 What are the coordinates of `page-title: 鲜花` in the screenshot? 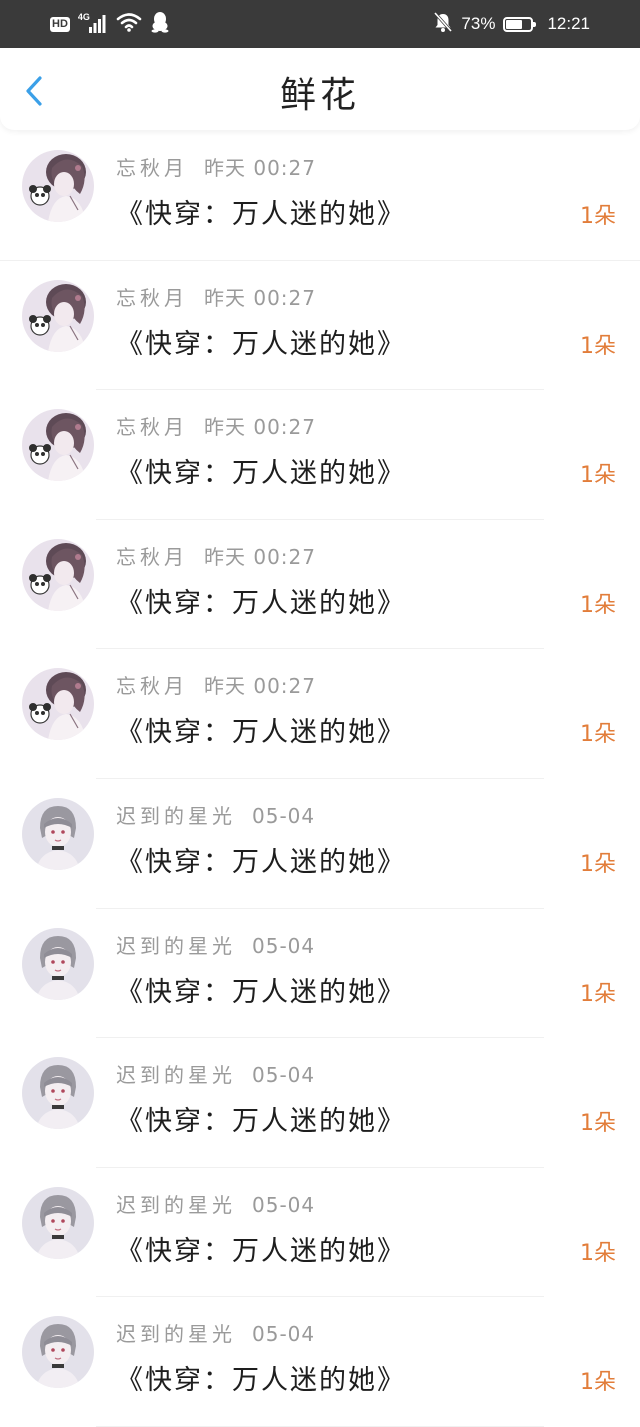 It's located at (319, 95).